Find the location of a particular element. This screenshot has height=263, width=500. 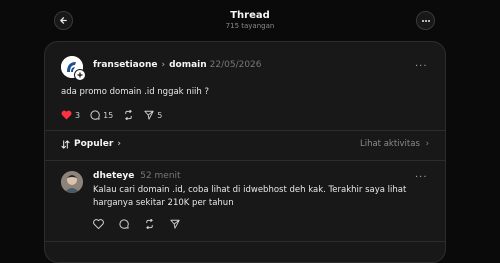

post-header: fransetiaone › domain 22/05/2026 is located at coordinates (177, 65).